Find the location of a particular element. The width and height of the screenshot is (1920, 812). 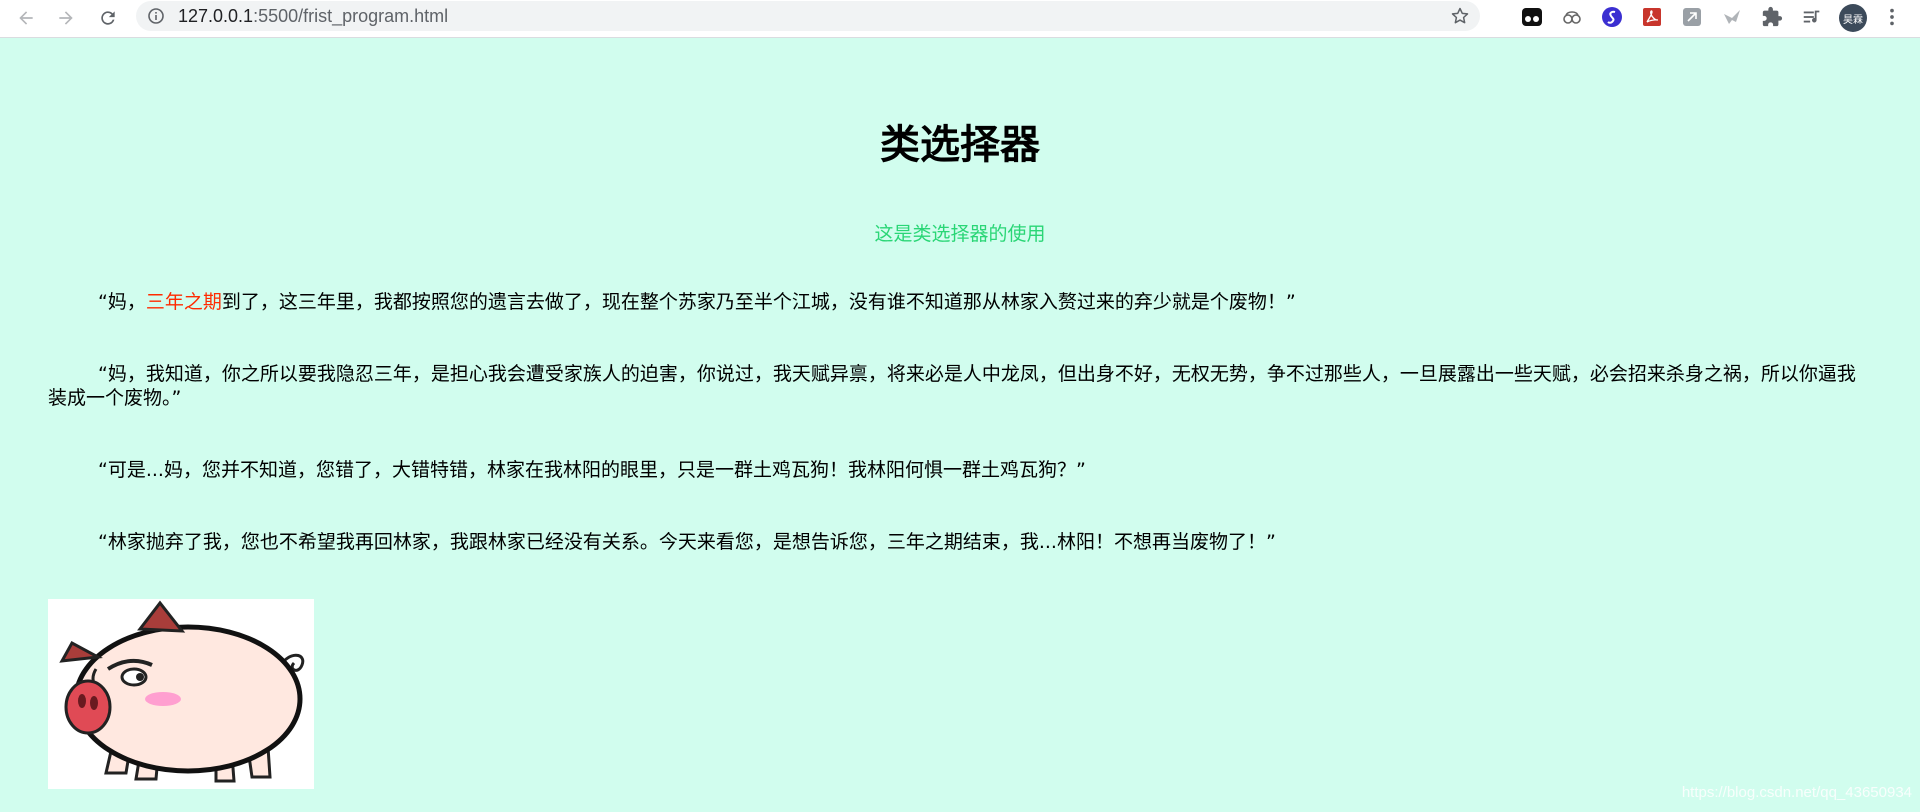

forward-button is located at coordinates (66, 18).